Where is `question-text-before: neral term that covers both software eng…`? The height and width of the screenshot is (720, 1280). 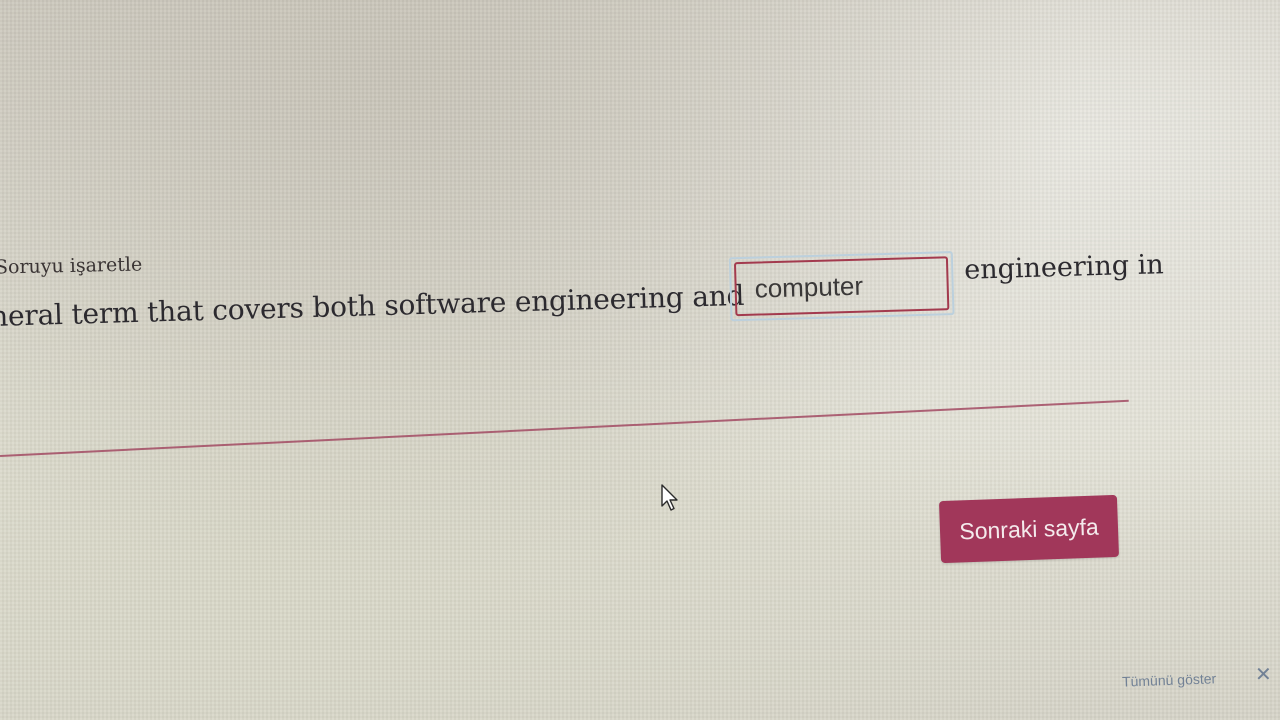
question-text-before: neral term that covers both software eng… is located at coordinates (372, 305).